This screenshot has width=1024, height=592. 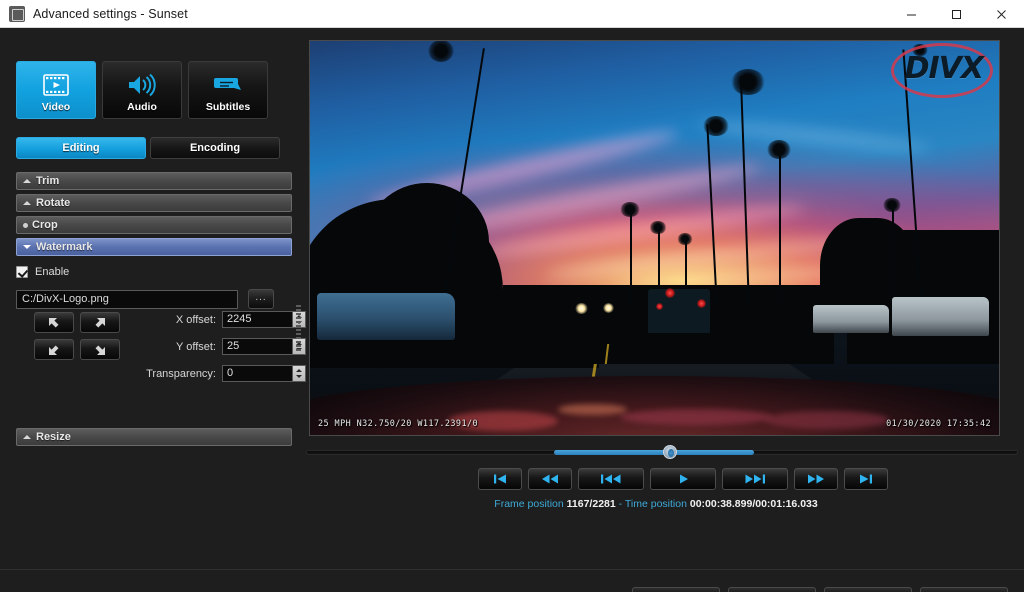 I want to click on arrow-down-left-icon, so click(x=54, y=350).